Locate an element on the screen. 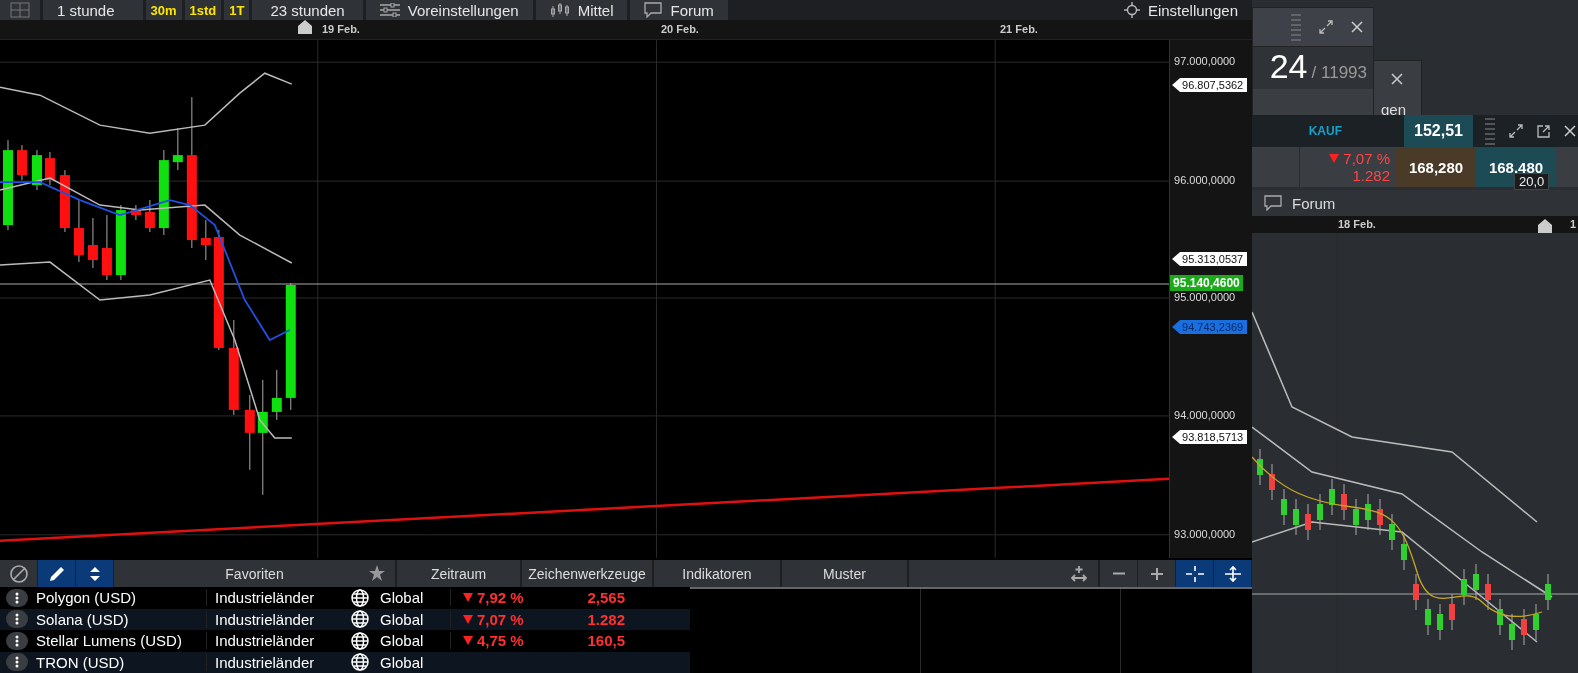  counter-value: 24 is located at coordinates (1288, 66).